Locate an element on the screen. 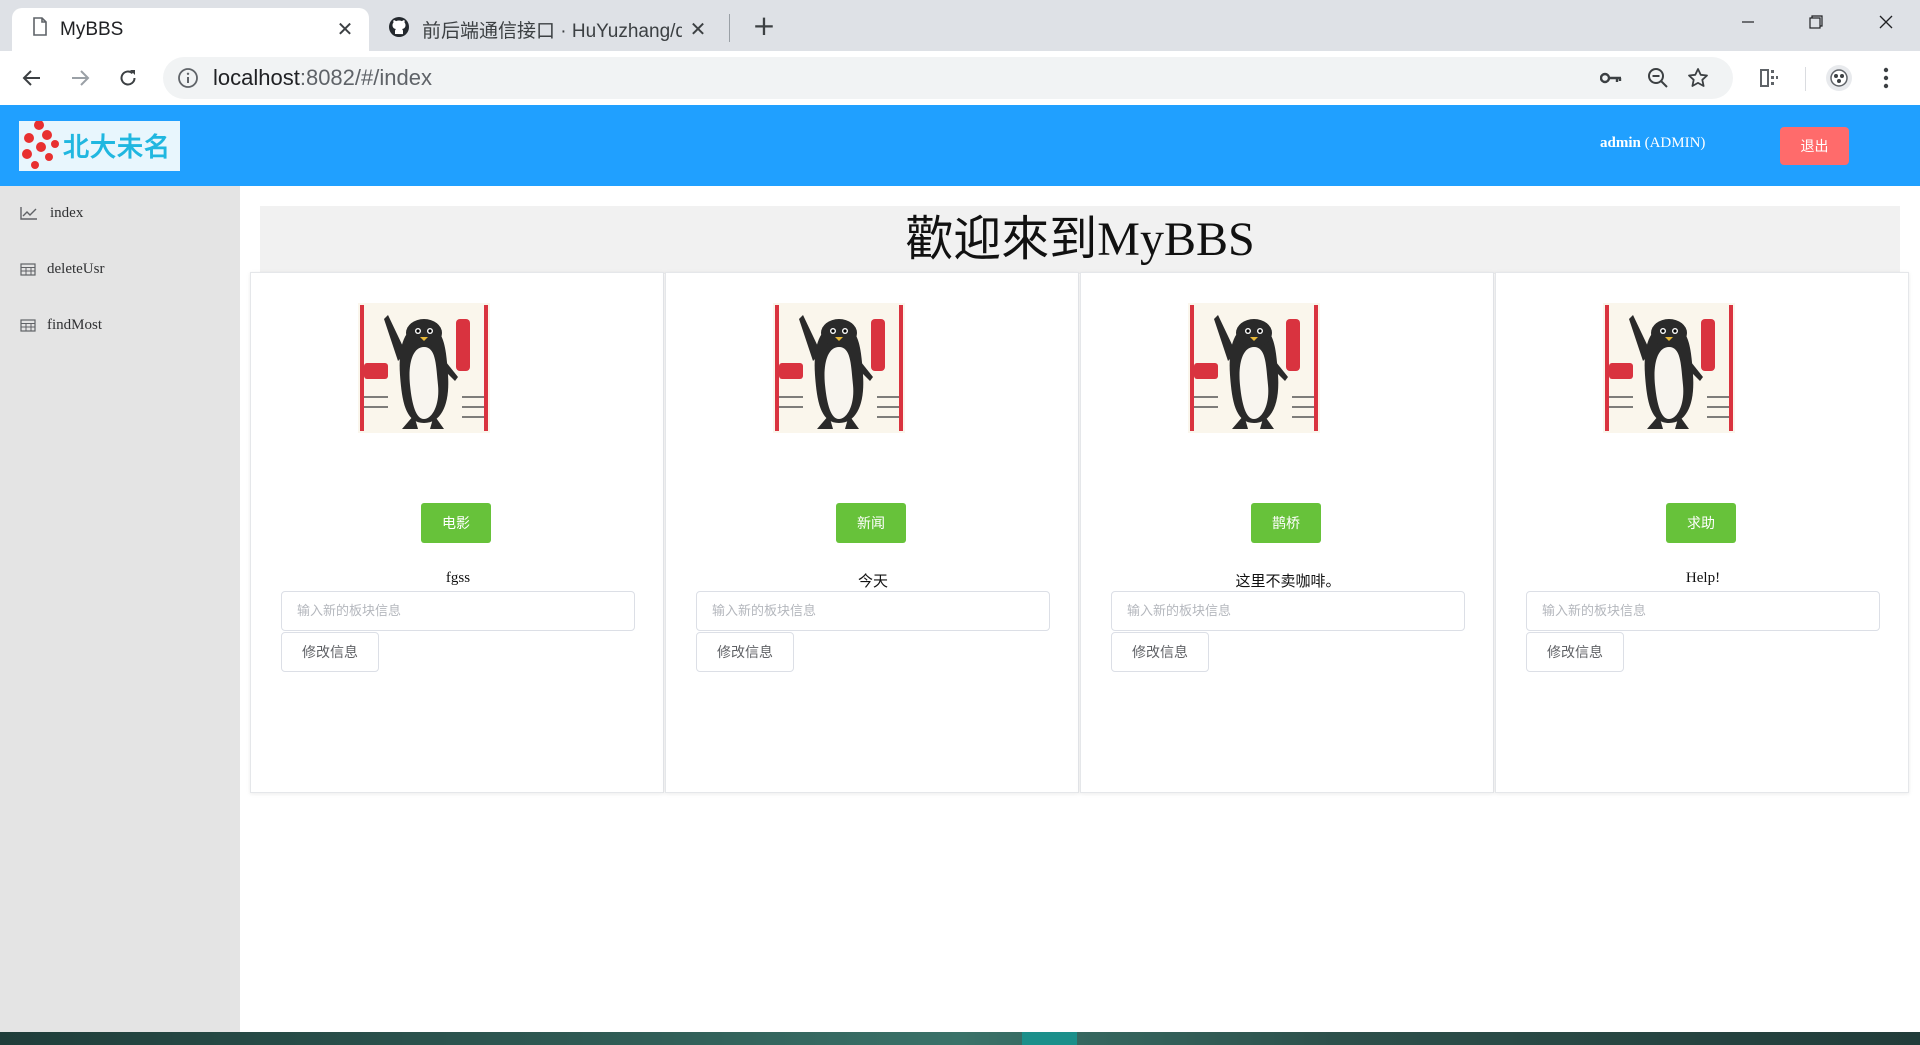 The height and width of the screenshot is (1045, 1920). board-button: 新闻 is located at coordinates (871, 523).